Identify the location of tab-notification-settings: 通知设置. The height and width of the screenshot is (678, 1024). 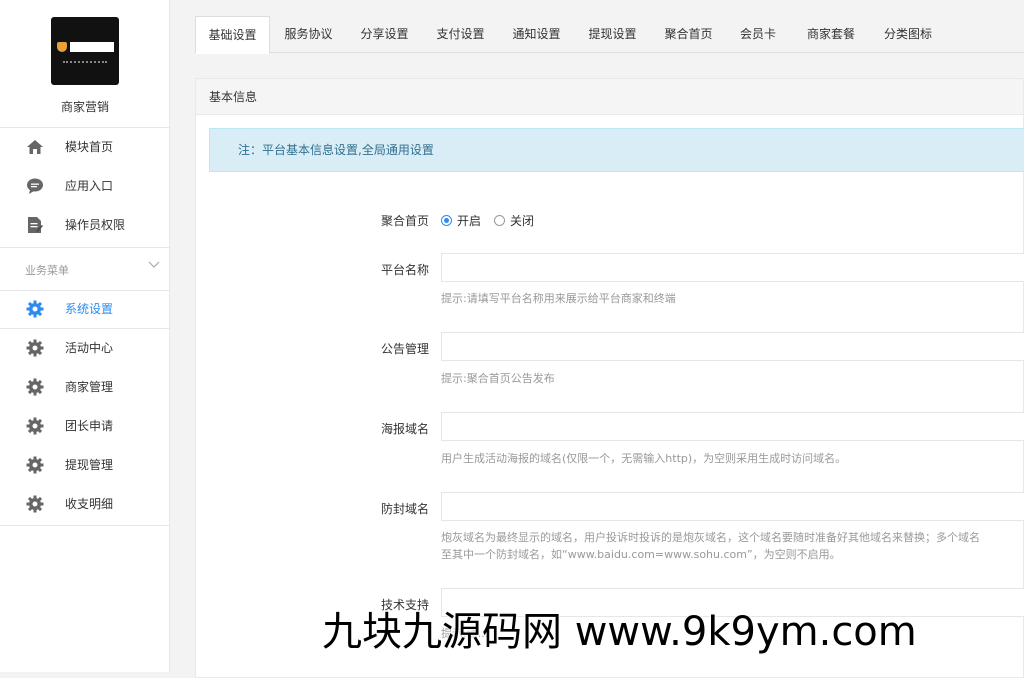
(536, 34).